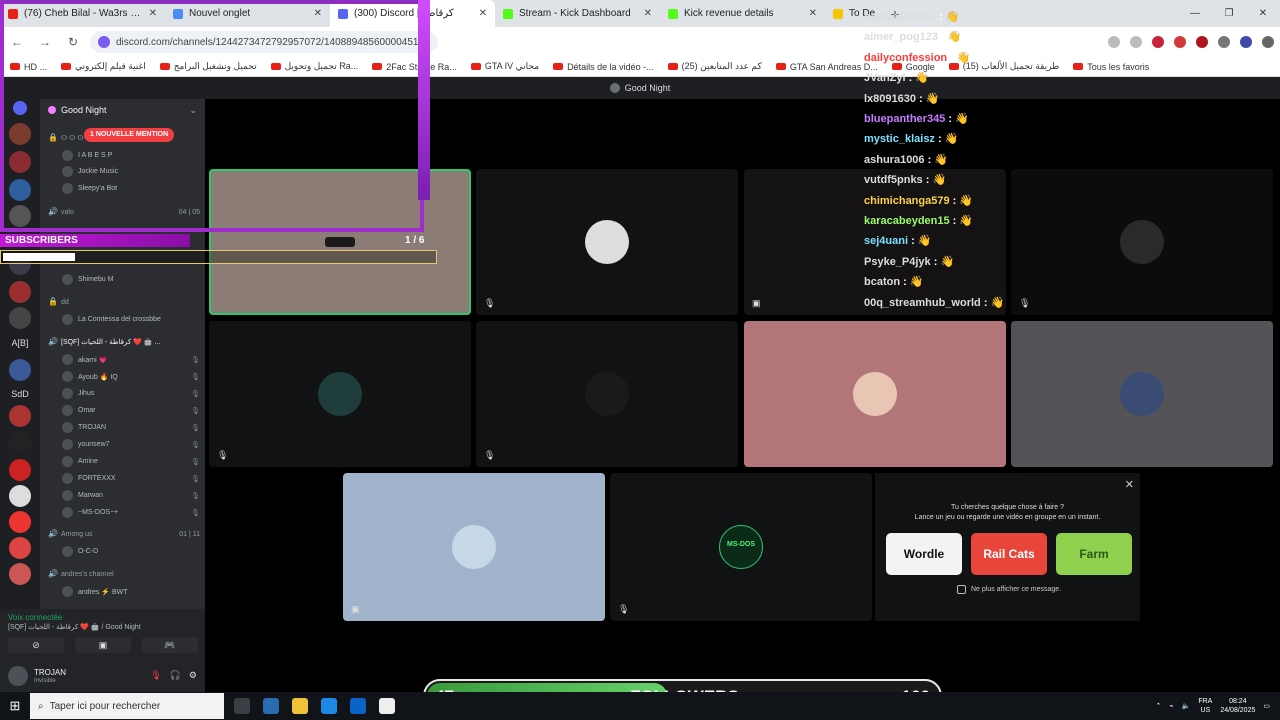  I want to click on bookmark-item: تحميل وتشغيل البرامج, so click(208, 66).